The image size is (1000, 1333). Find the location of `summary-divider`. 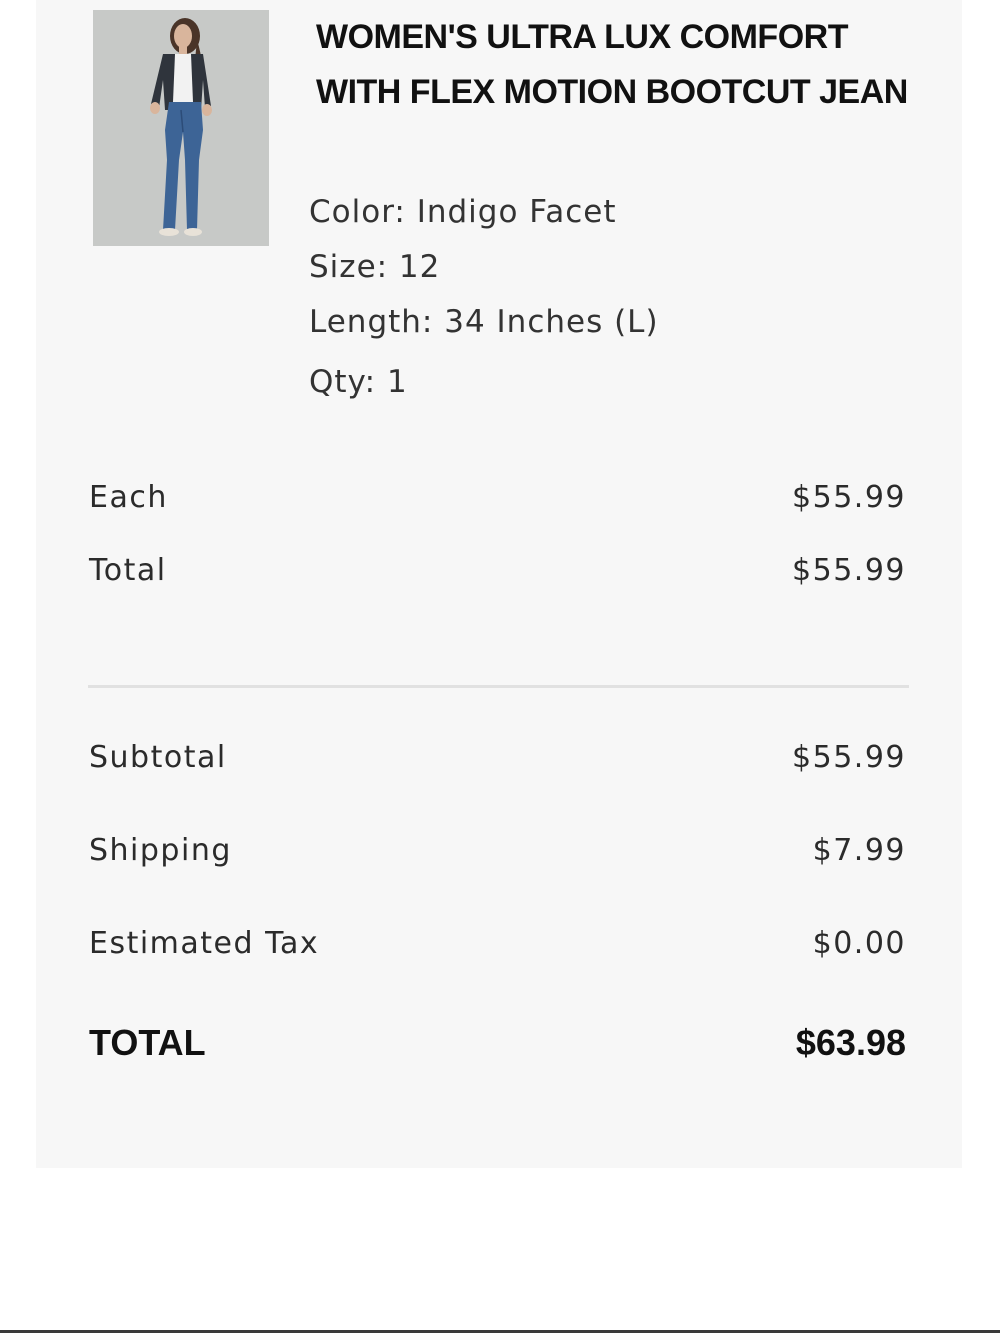

summary-divider is located at coordinates (498, 686).